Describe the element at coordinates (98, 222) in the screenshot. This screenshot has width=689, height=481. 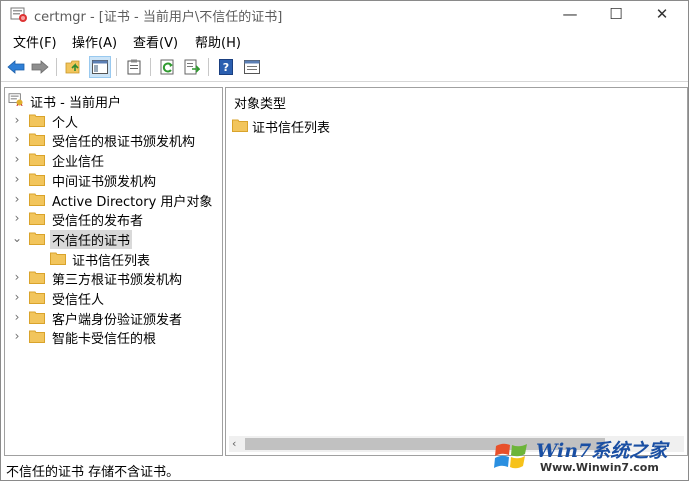
I see `tree-item-label: 受信任的发布者` at that location.